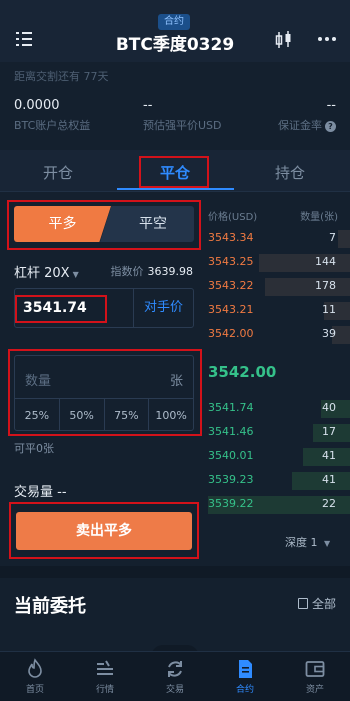  Describe the element at coordinates (327, 39) in the screenshot. I see `more-icon` at that location.